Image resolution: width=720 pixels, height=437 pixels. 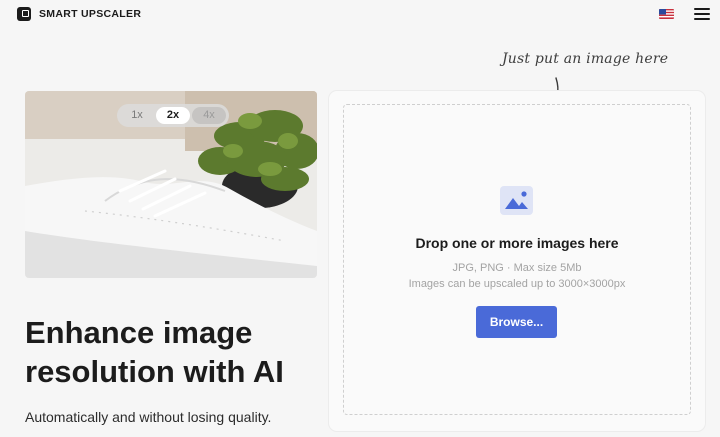 I want to click on logo-icon, so click(x=24, y=14).